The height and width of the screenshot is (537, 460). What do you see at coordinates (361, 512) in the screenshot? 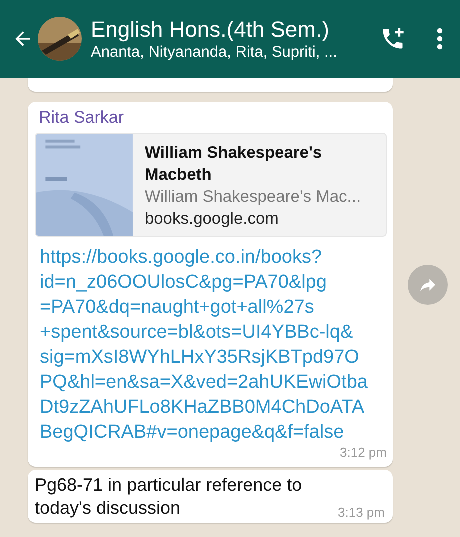
I see `message-time: 3:13 pm` at bounding box center [361, 512].